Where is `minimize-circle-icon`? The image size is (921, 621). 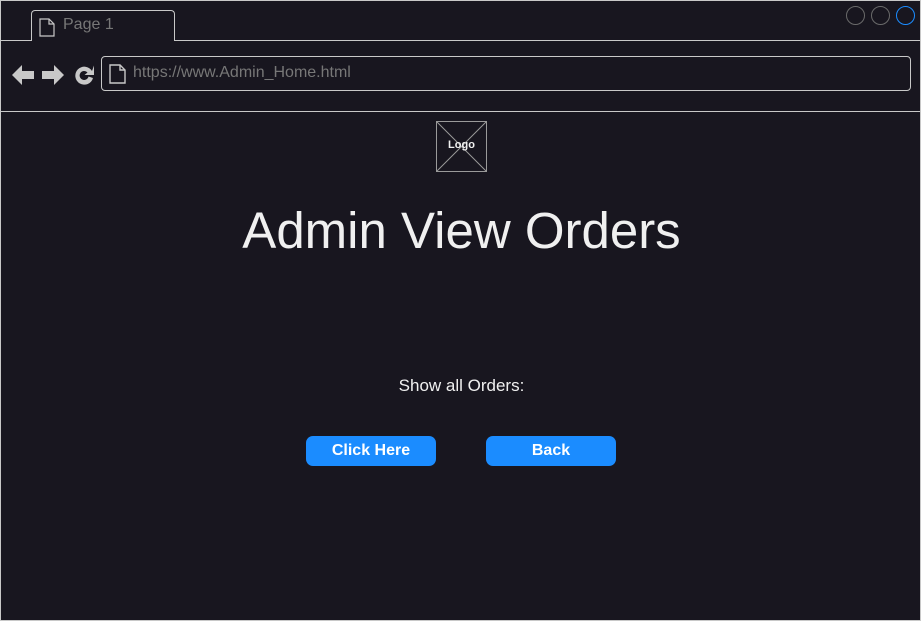 minimize-circle-icon is located at coordinates (855, 15).